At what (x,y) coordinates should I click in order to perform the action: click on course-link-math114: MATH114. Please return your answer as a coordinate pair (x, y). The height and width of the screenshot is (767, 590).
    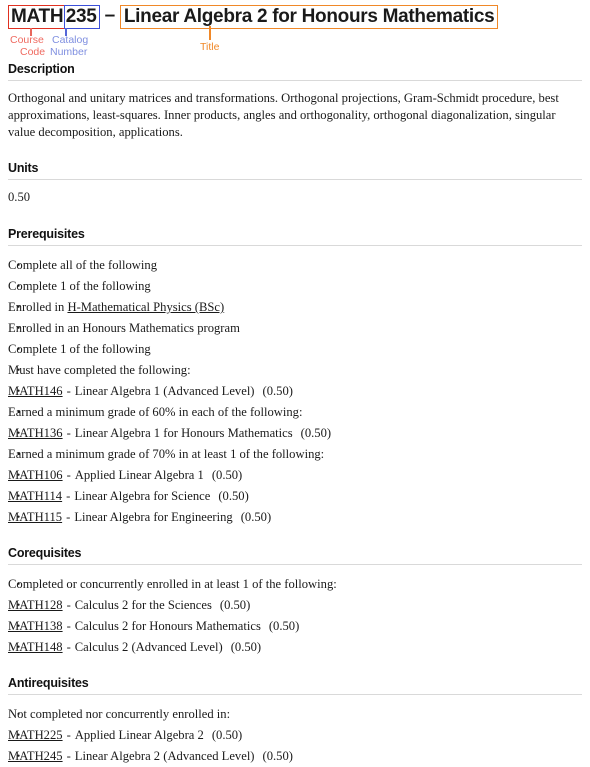
    Looking at the image, I should click on (35, 496).